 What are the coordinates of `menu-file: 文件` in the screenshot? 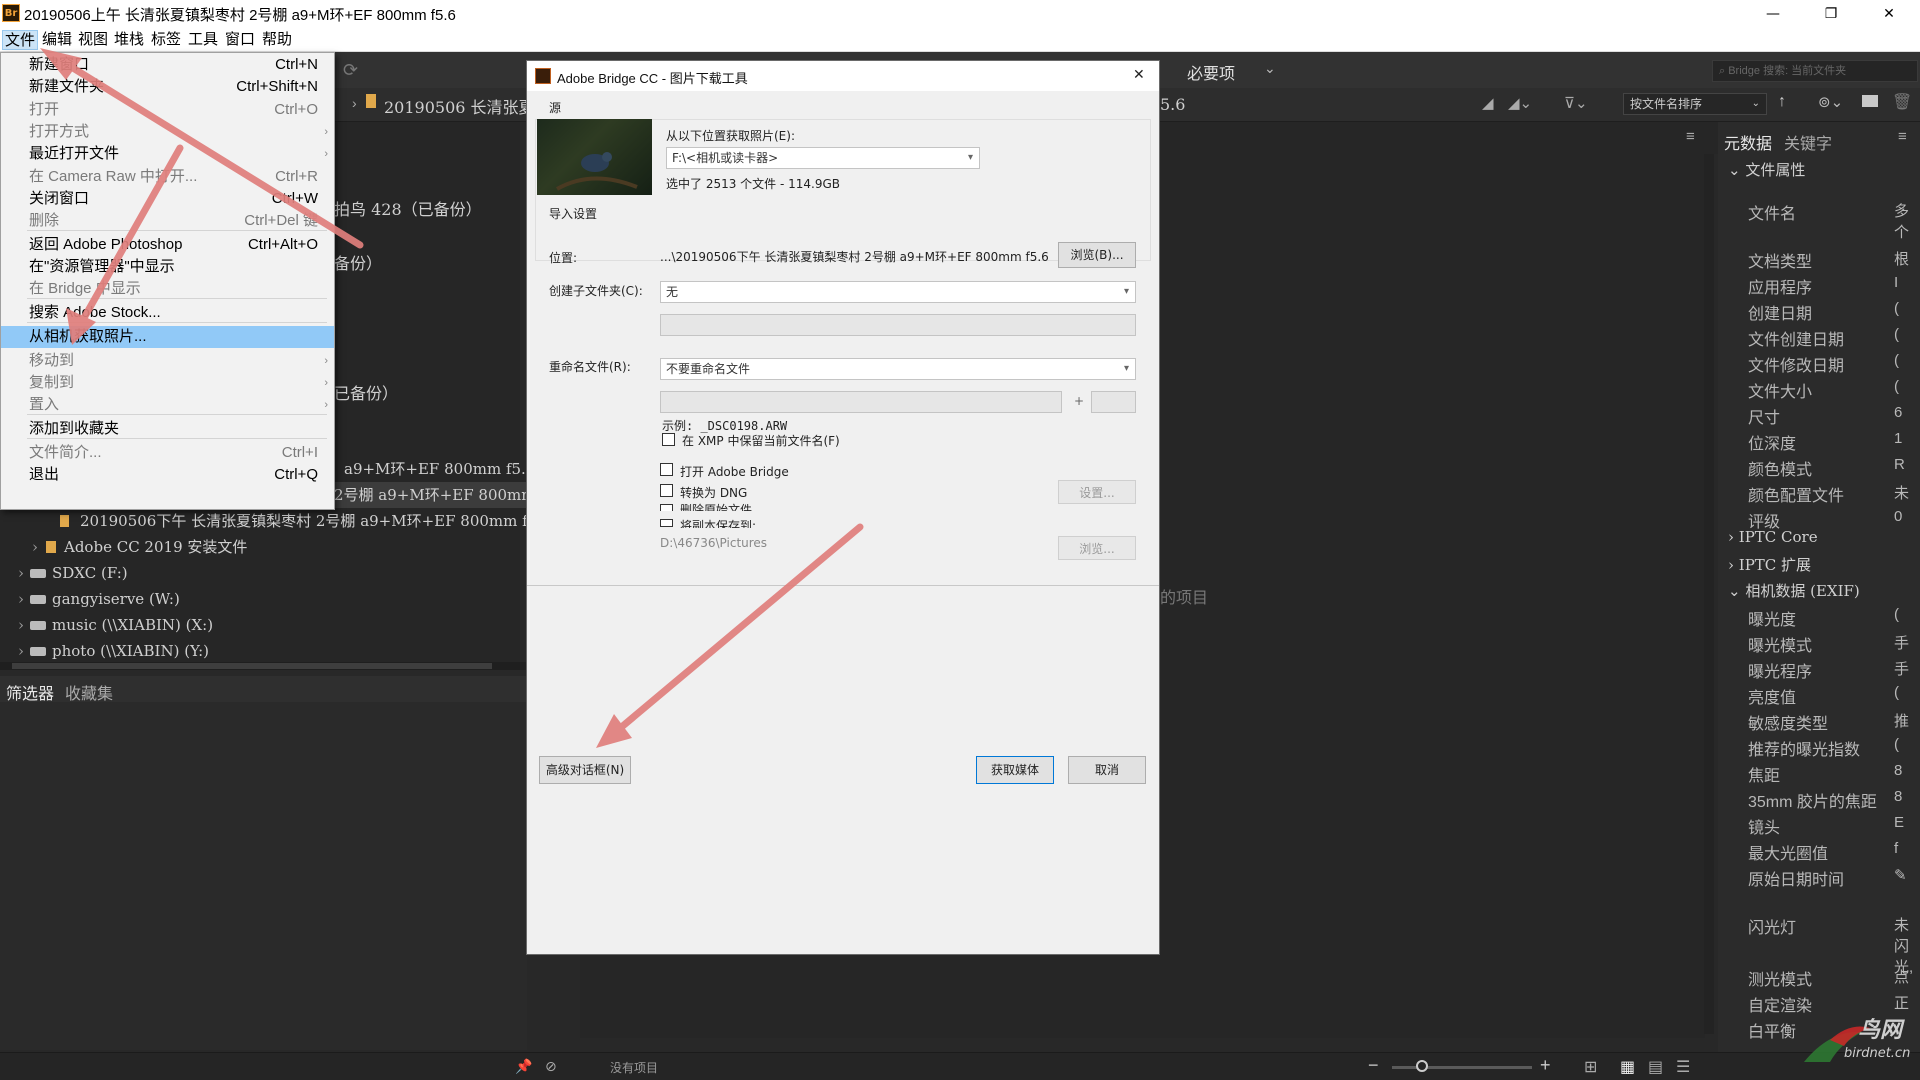 It's located at (20, 40).